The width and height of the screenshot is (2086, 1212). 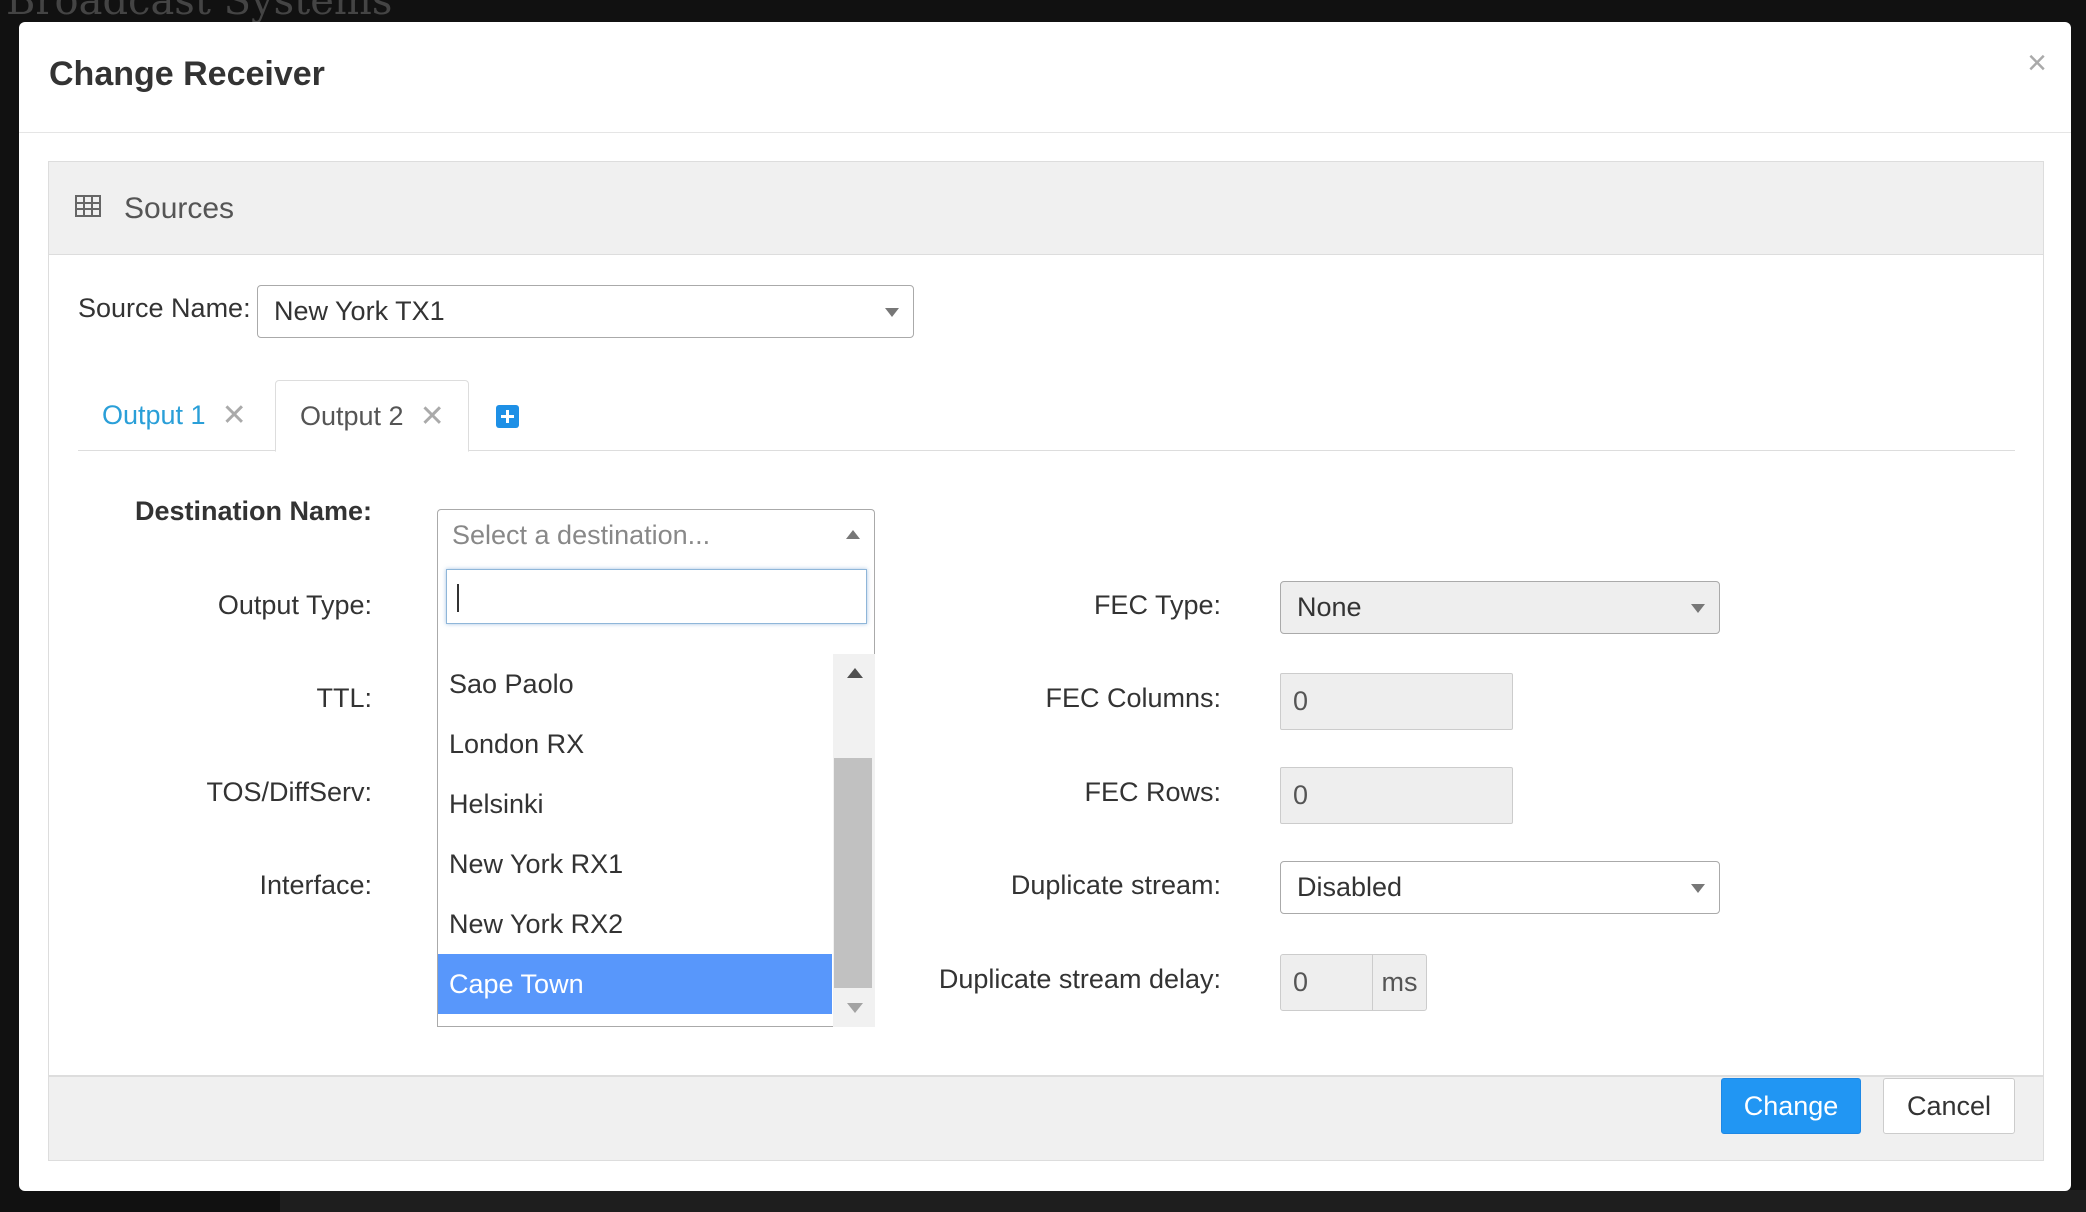 I want to click on modal-header: Change Receiver ×, so click(x=1045, y=77).